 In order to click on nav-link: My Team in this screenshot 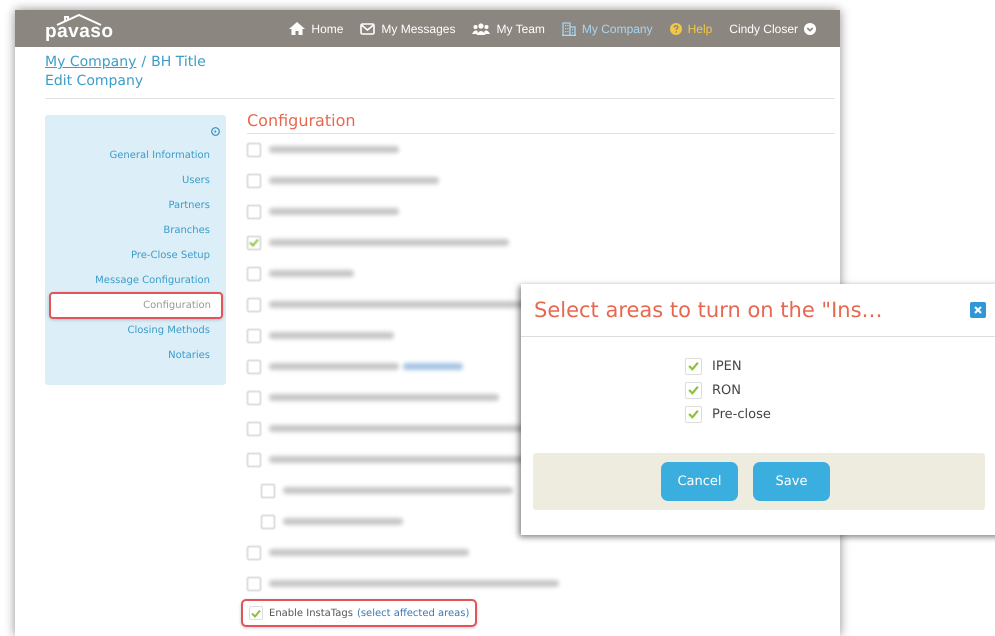, I will do `click(508, 29)`.